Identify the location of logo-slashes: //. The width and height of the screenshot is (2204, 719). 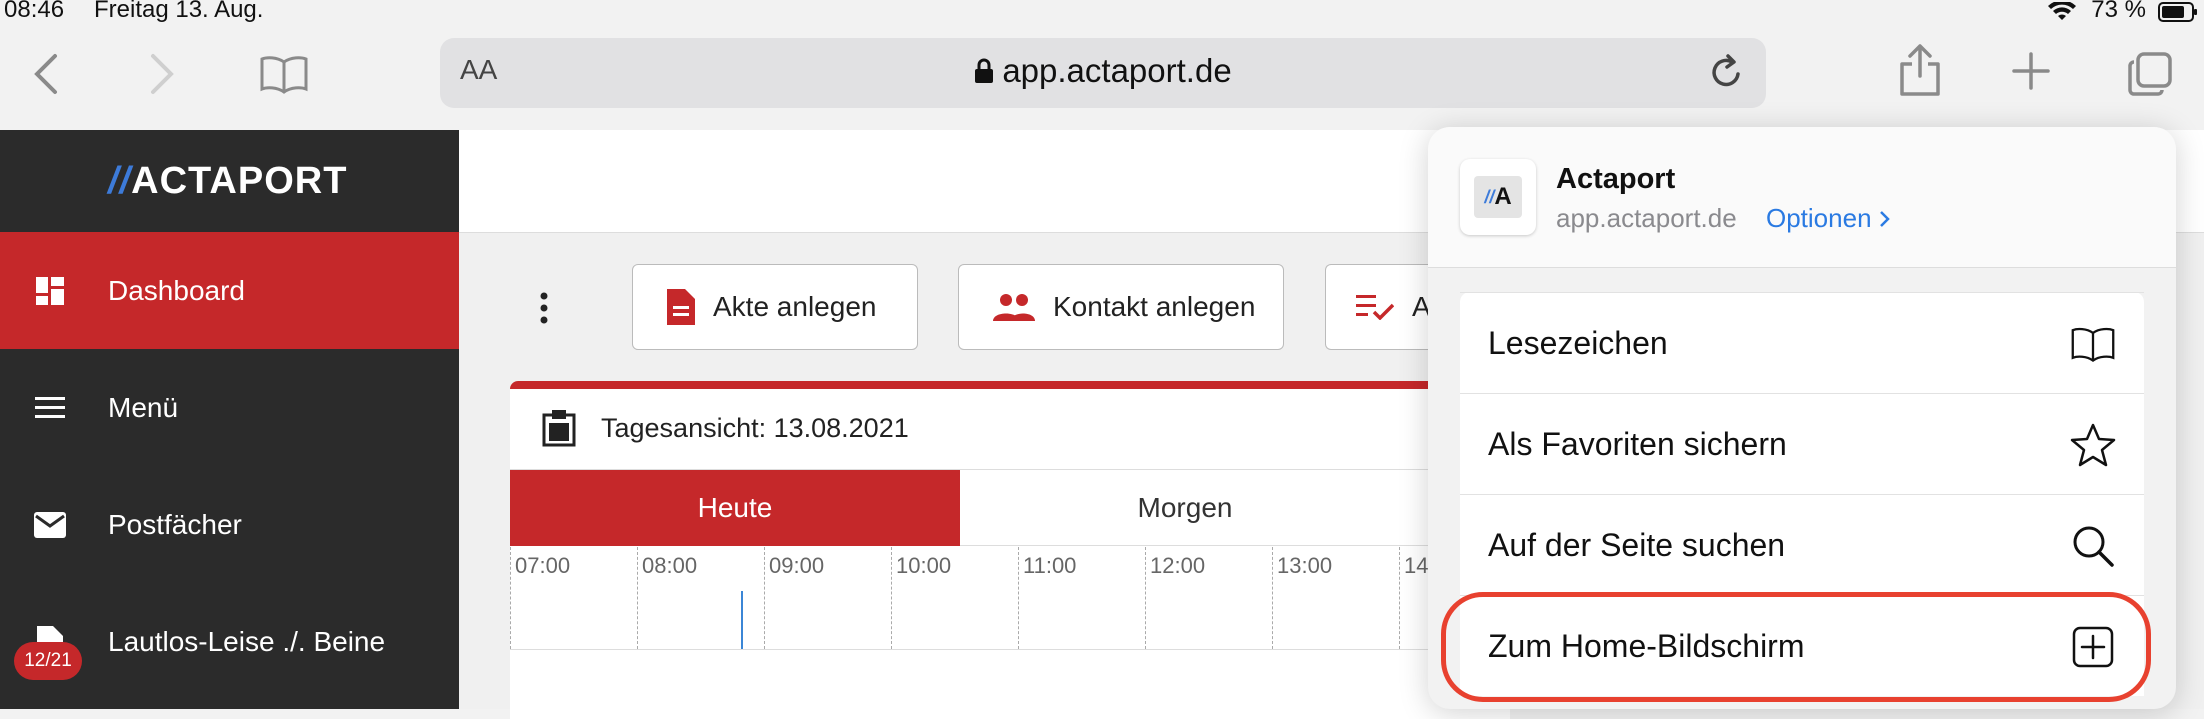
(120, 181).